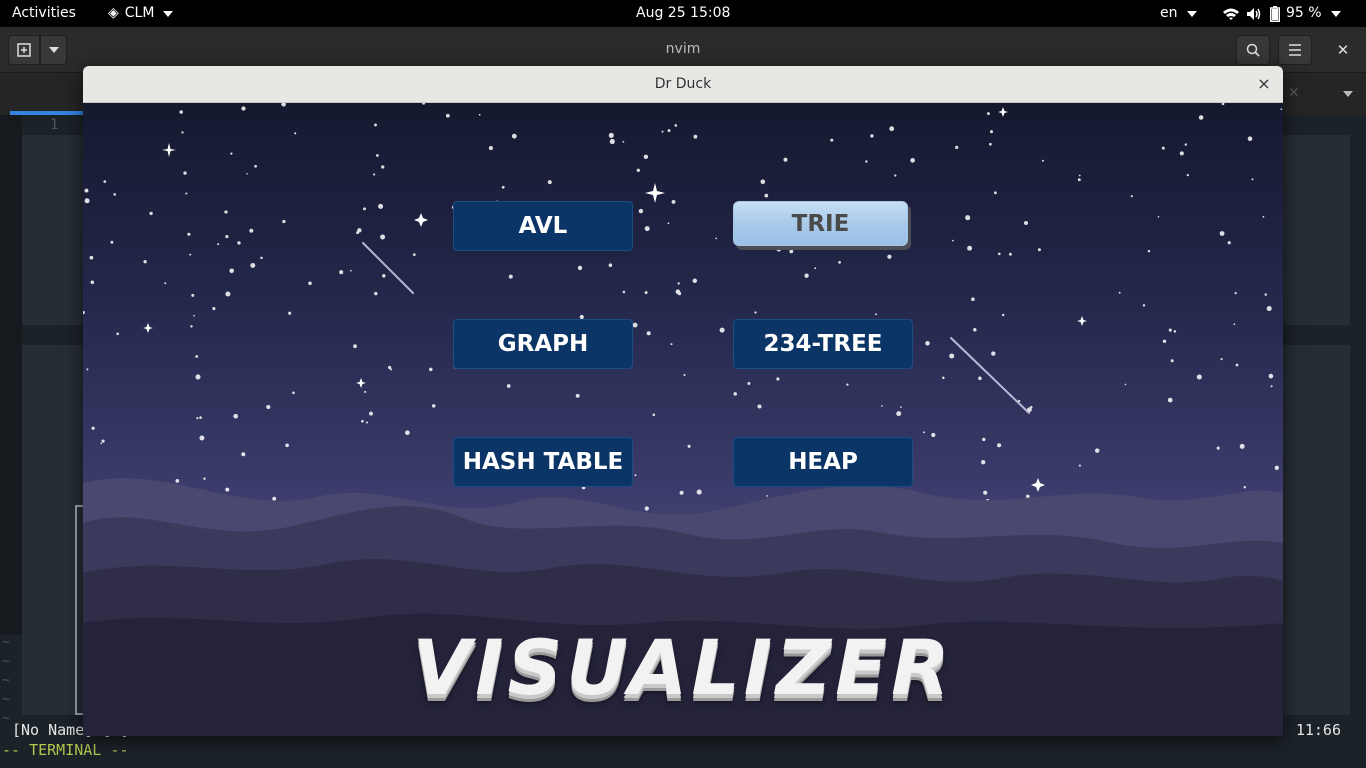 The height and width of the screenshot is (768, 1366). Describe the element at coordinates (388, 268) in the screenshot. I see `shooting-star` at that location.